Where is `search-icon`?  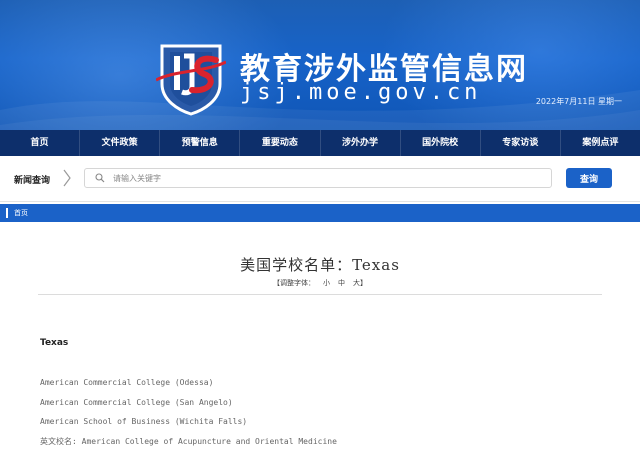 search-icon is located at coordinates (100, 178).